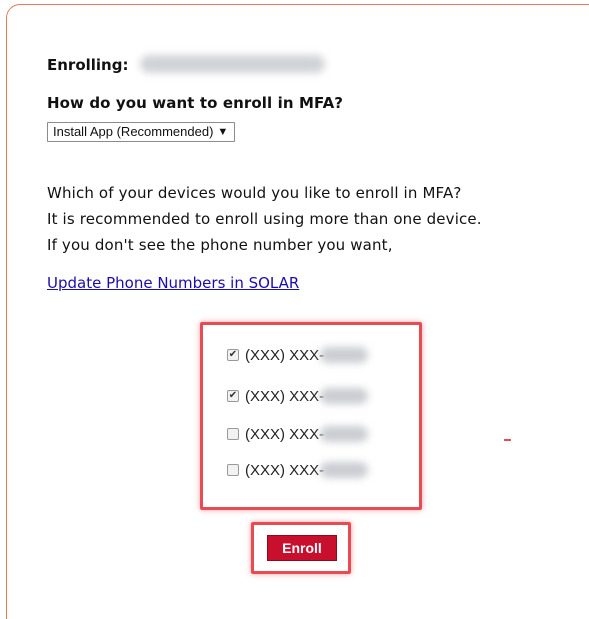  Describe the element at coordinates (223, 132) in the screenshot. I see `dropdown-arrow-icon: ▼` at that location.